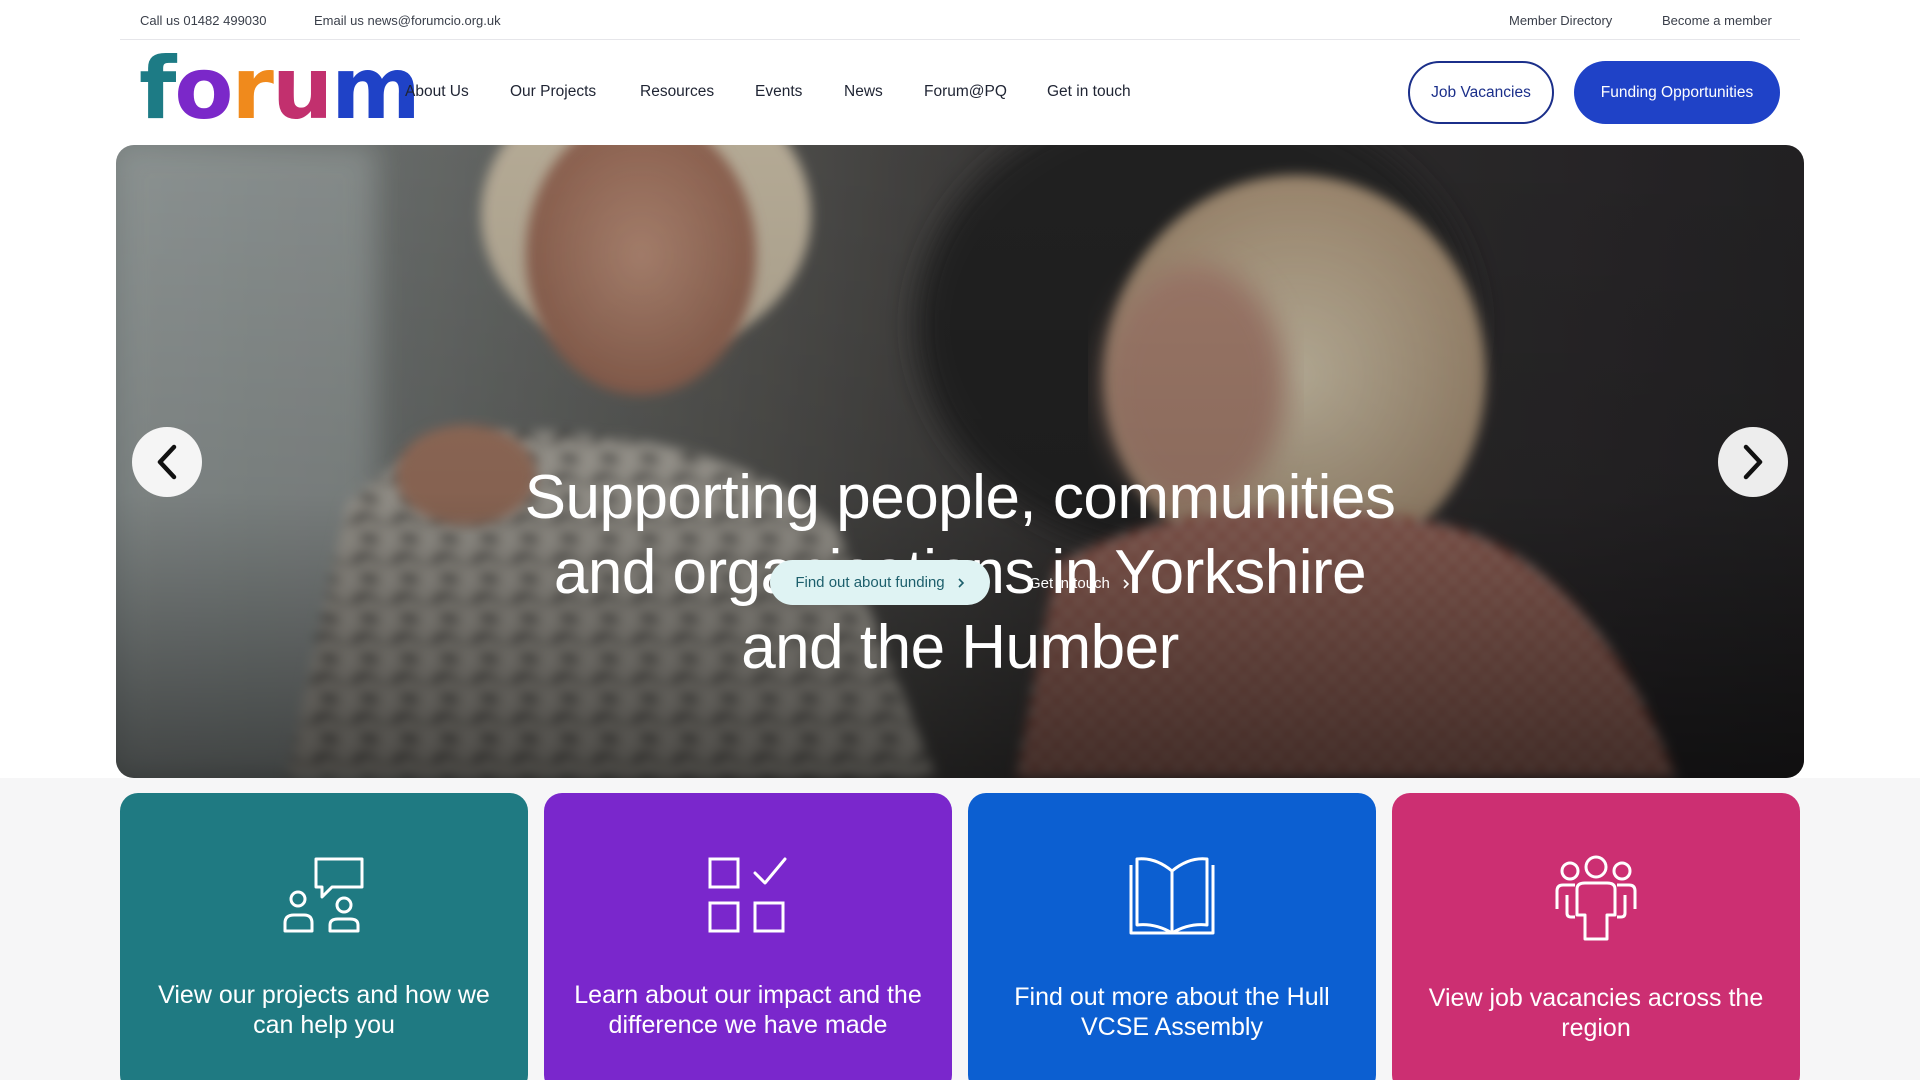 This screenshot has width=1920, height=1080. What do you see at coordinates (203, 89) in the screenshot?
I see `logo-letter: o` at bounding box center [203, 89].